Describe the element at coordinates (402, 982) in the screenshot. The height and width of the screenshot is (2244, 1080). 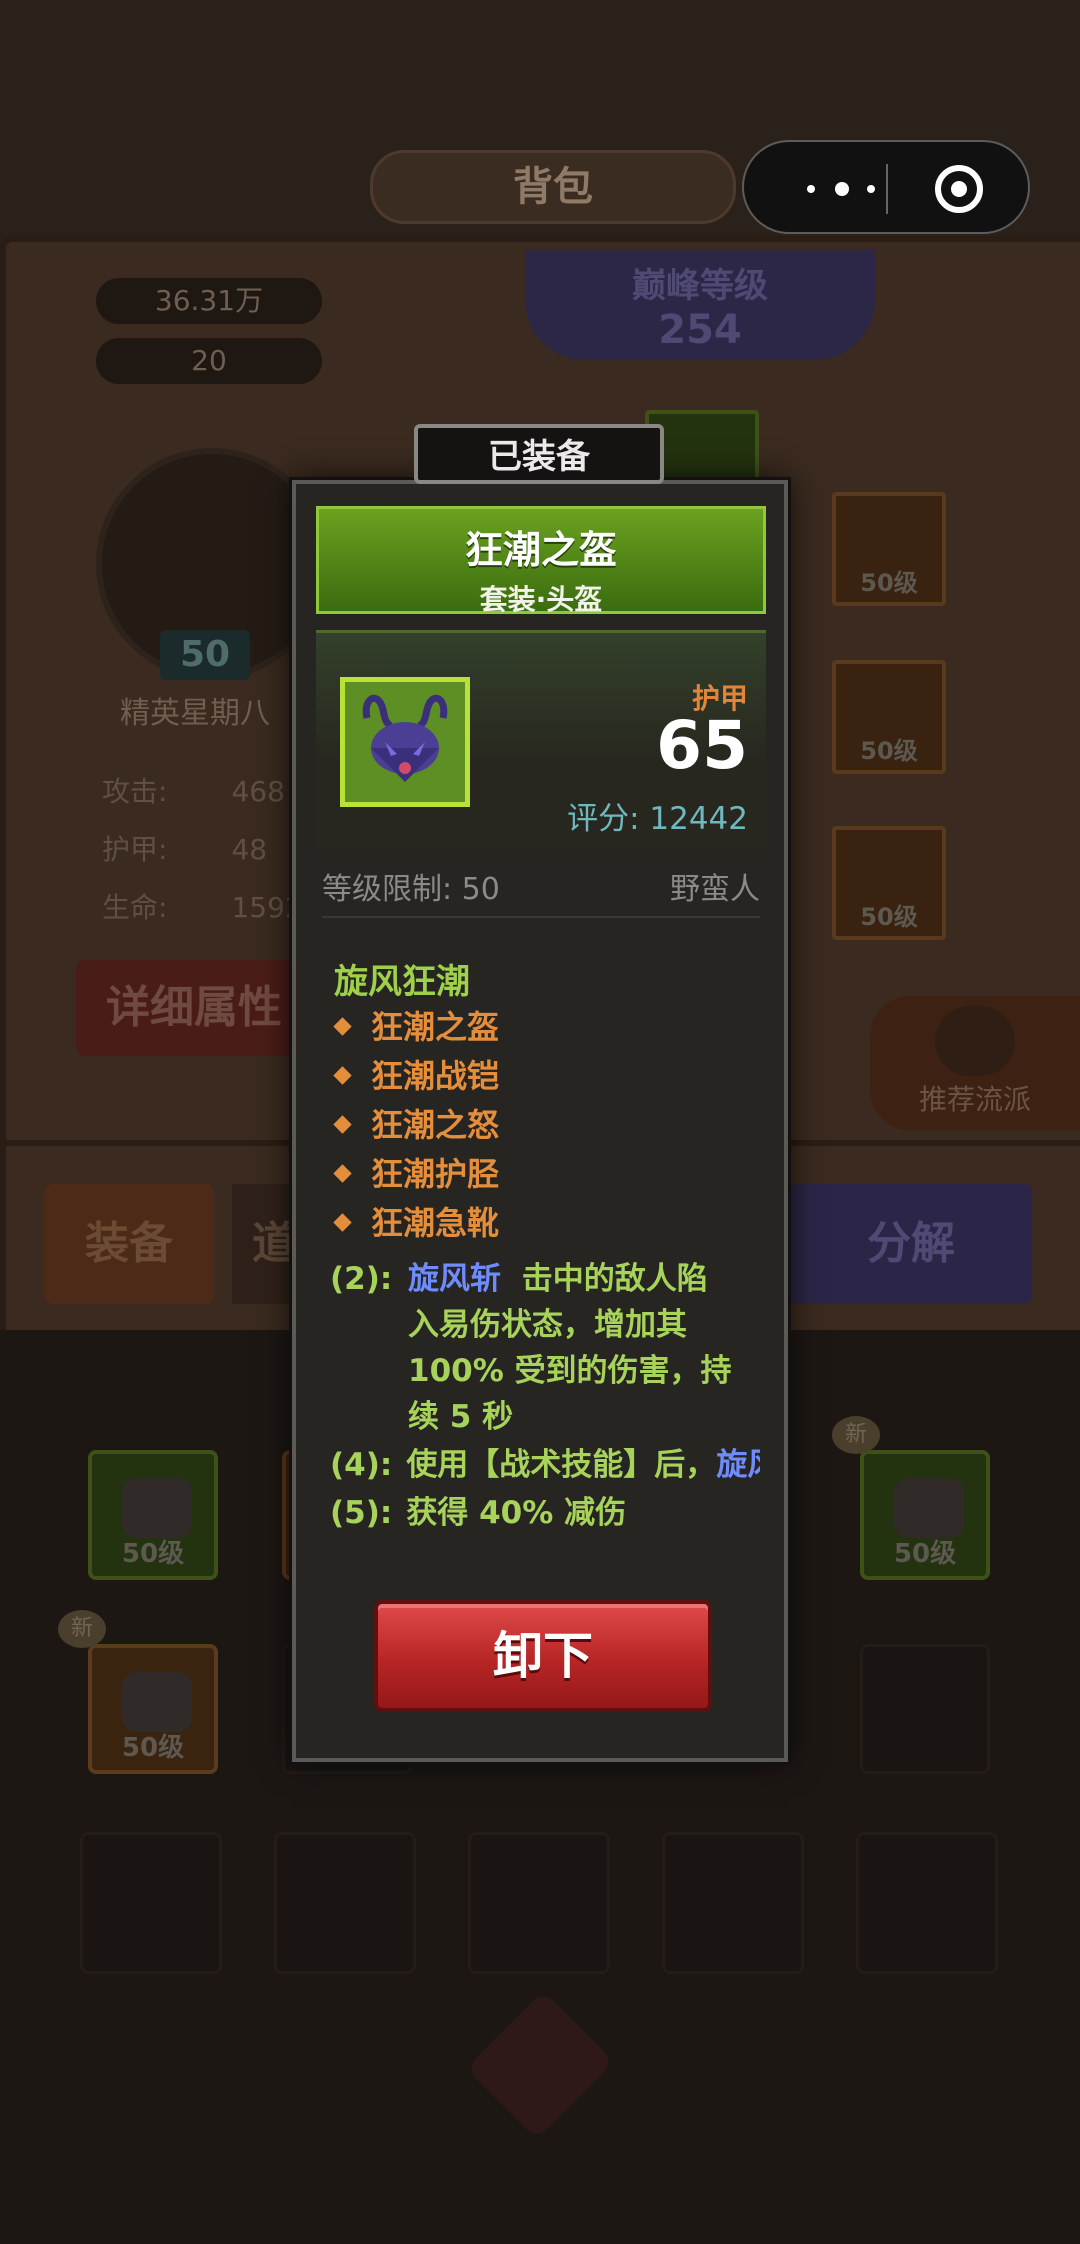
I see `set-name: 旋风狂潮` at that location.